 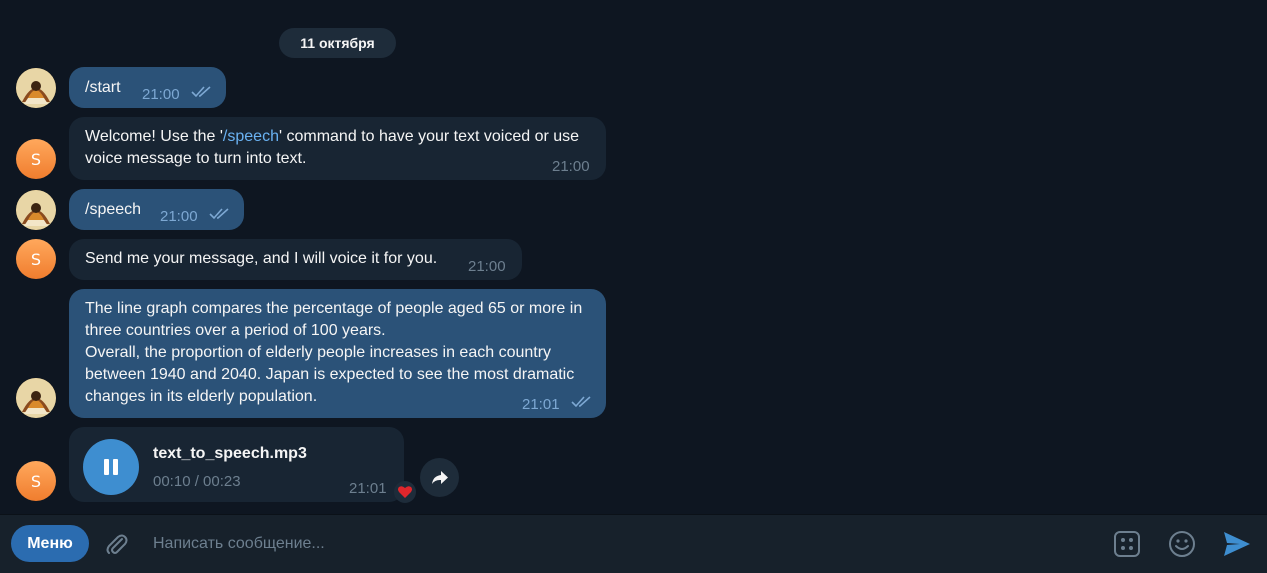 What do you see at coordinates (113, 210) in the screenshot?
I see `message-text: /speech` at bounding box center [113, 210].